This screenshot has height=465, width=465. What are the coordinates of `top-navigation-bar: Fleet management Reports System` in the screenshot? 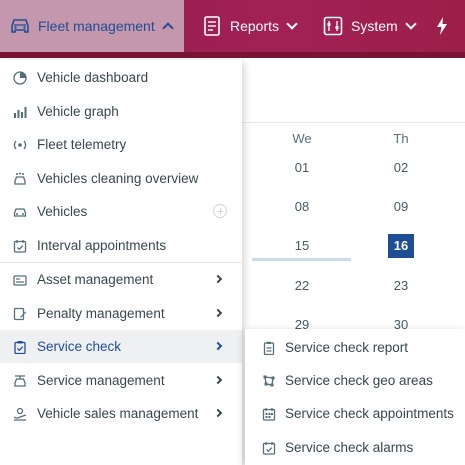 It's located at (232, 29).